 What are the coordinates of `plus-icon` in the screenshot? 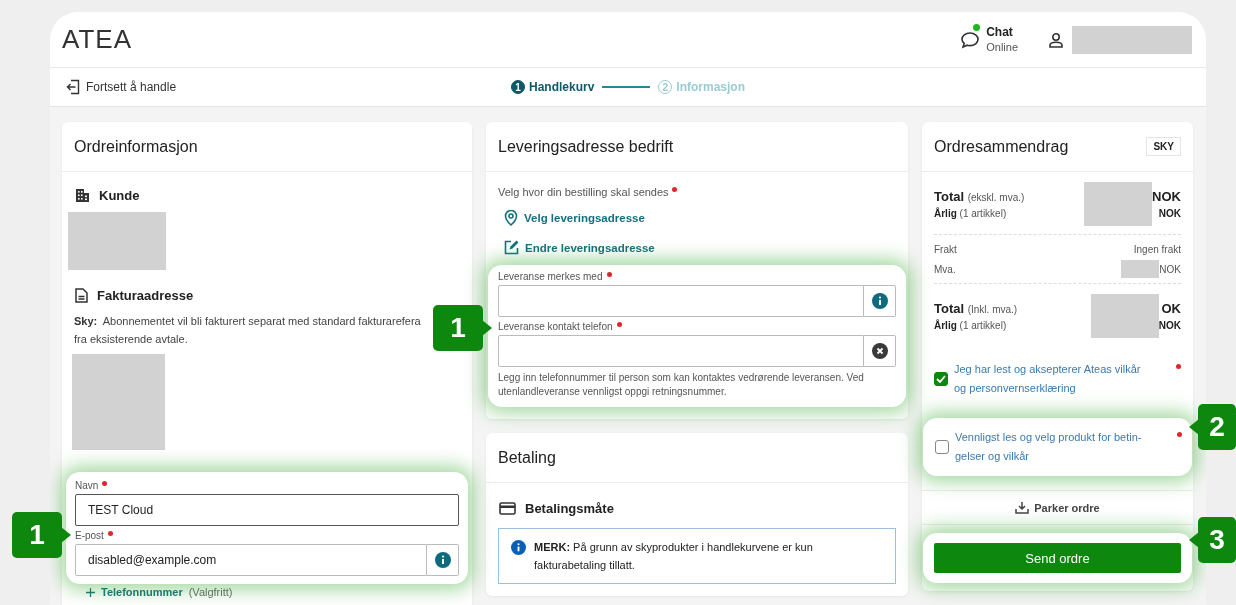 It's located at (90, 592).